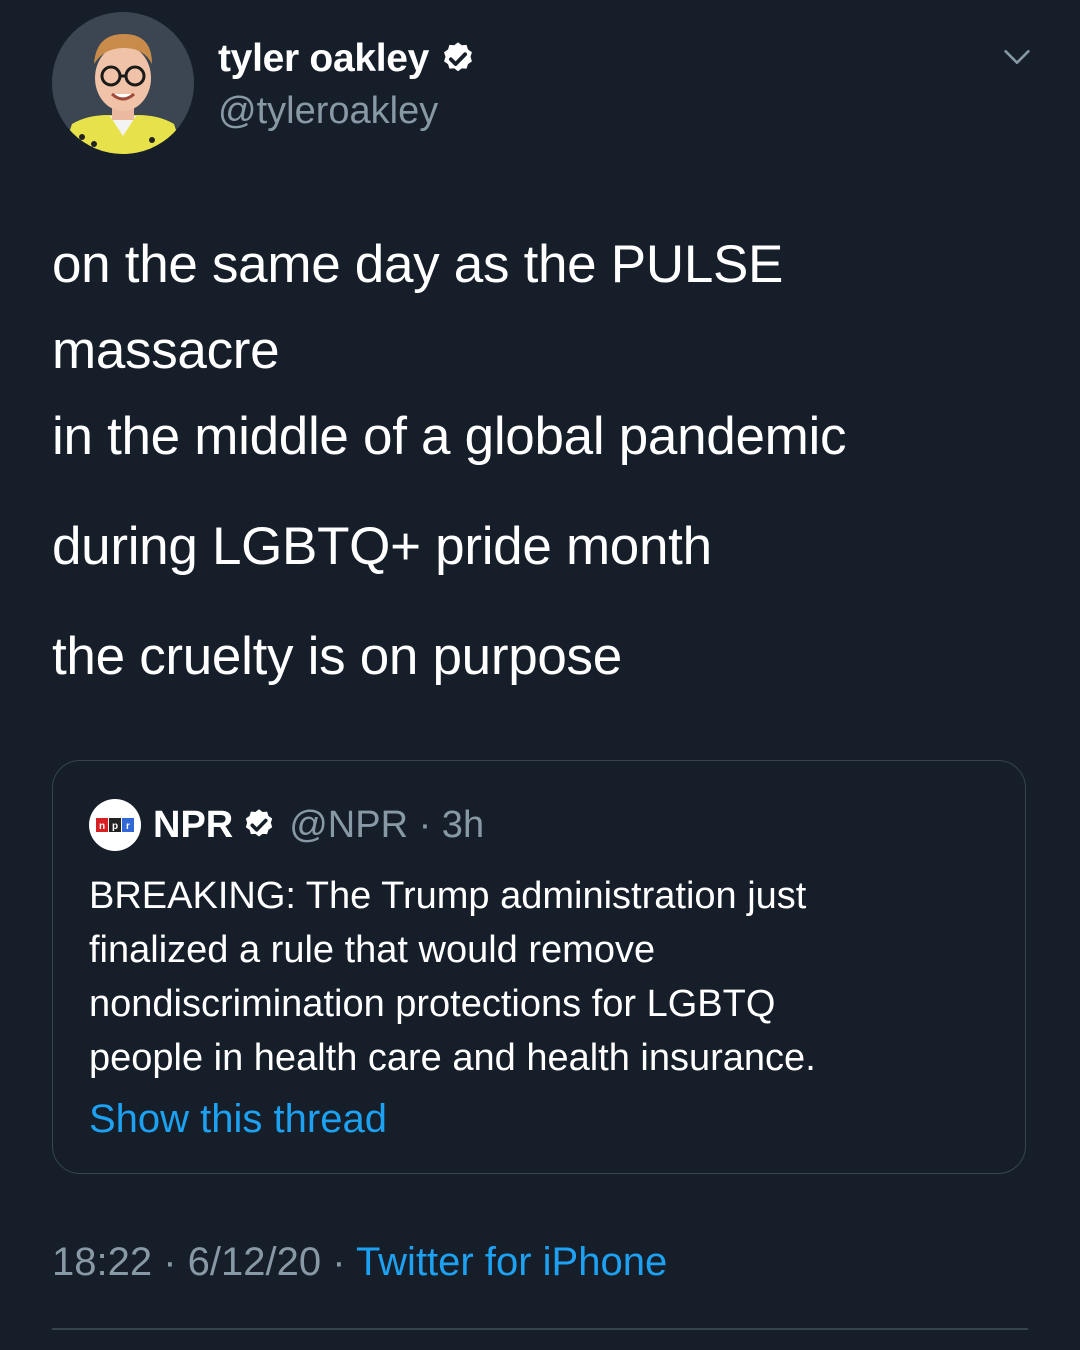 The height and width of the screenshot is (1350, 1080). I want to click on author-name-row: tyler oakley, so click(347, 59).